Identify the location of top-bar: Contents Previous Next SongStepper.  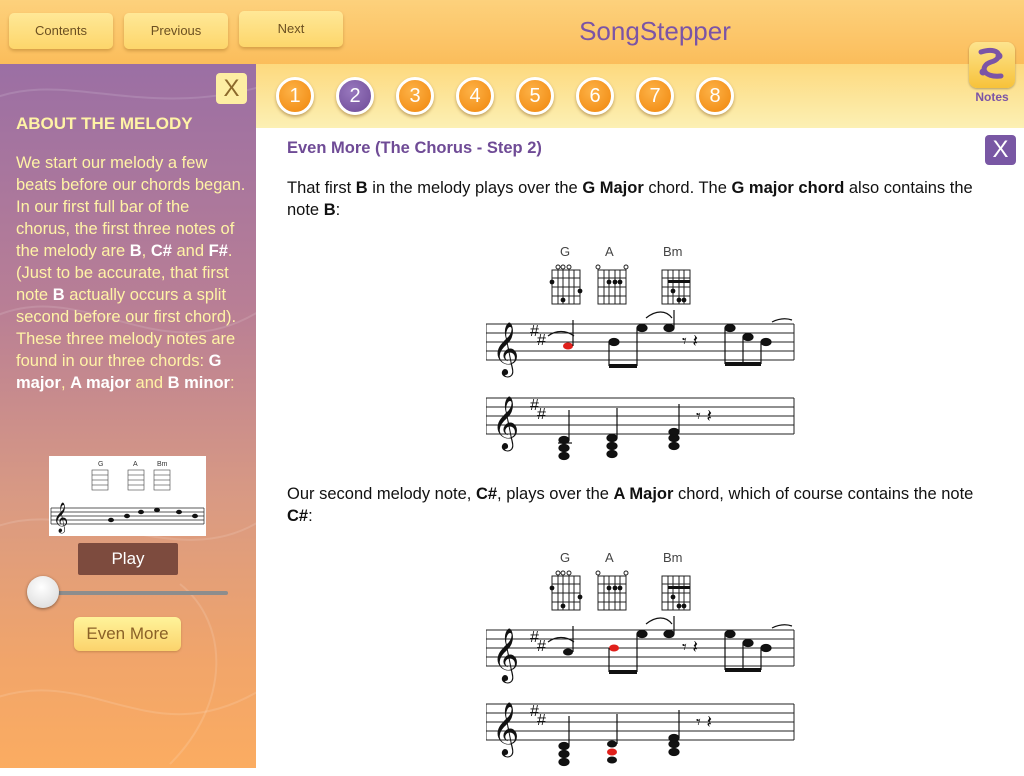
(512, 32).